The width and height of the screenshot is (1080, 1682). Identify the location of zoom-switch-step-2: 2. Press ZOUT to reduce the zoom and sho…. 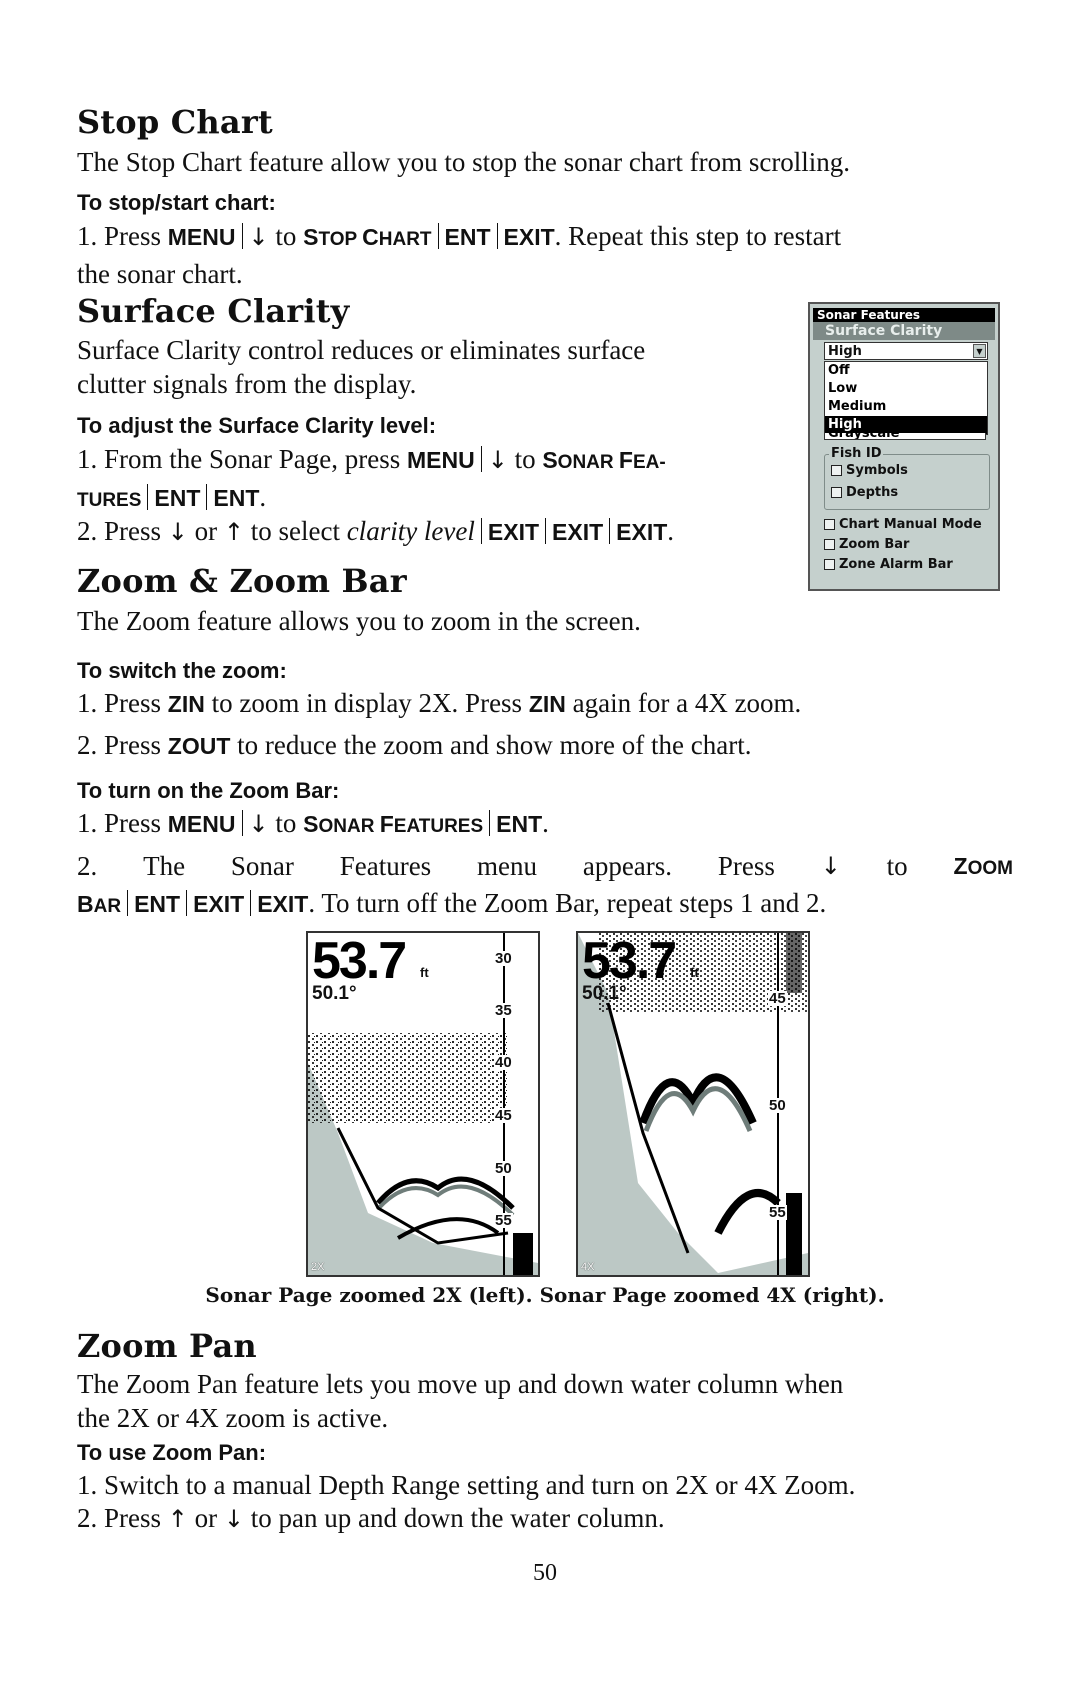
(414, 745).